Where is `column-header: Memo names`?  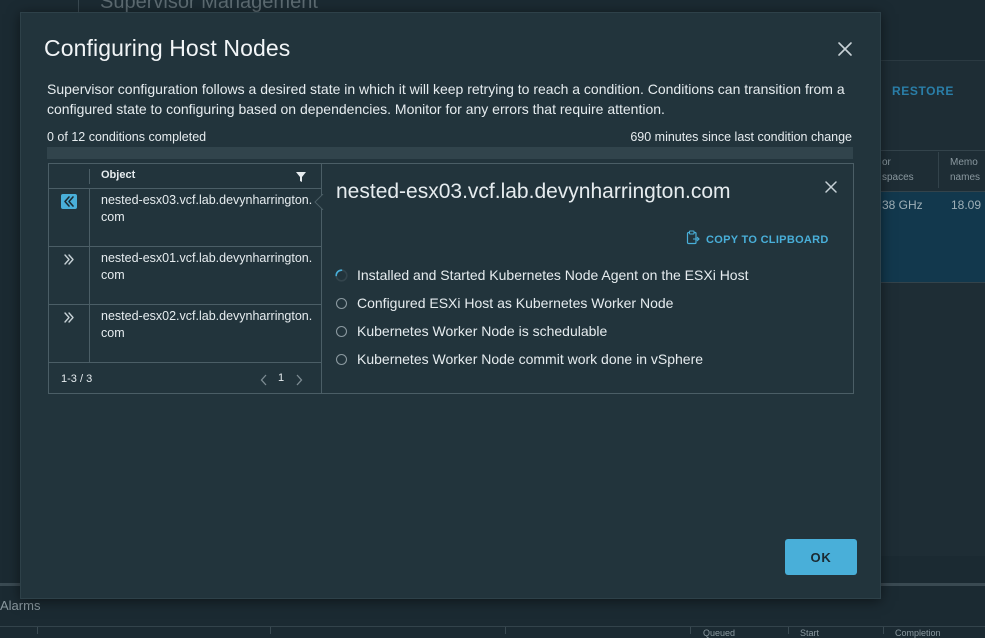
column-header: Memo names is located at coordinates (965, 170).